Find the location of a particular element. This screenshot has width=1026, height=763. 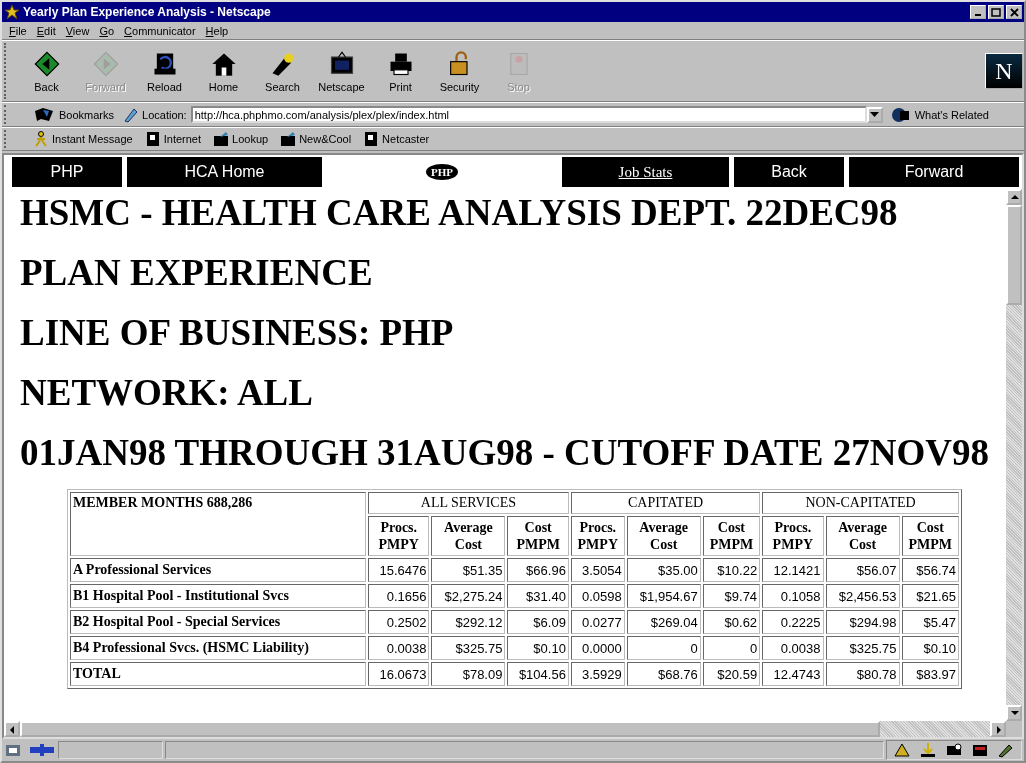

toolbar-button: Reload is located at coordinates (164, 71).